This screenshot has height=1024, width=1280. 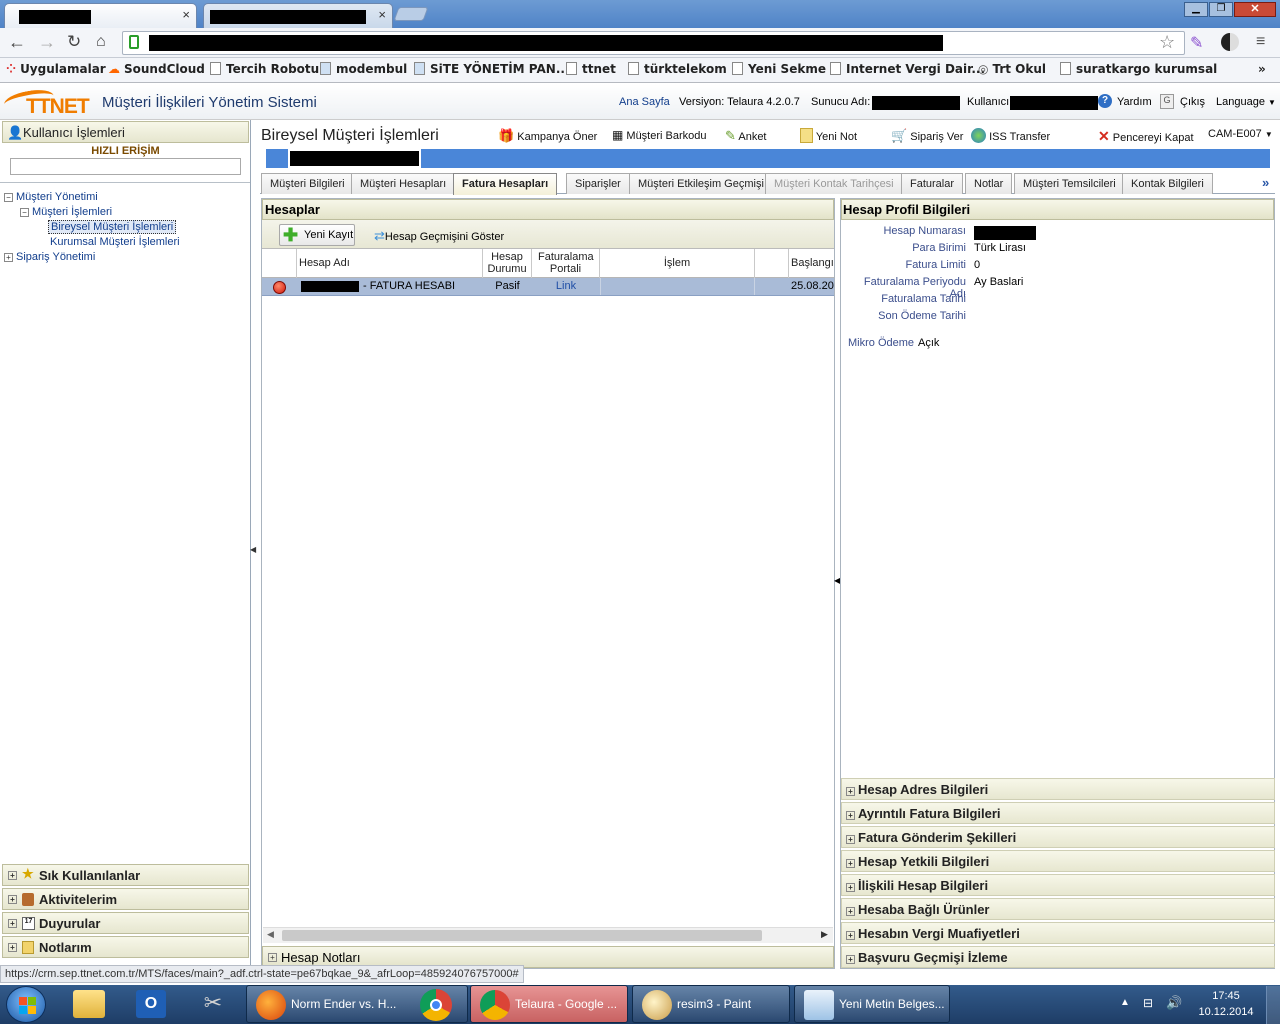 What do you see at coordinates (264, 69) in the screenshot?
I see `bookmark-tercih: Tercih Robotu` at bounding box center [264, 69].